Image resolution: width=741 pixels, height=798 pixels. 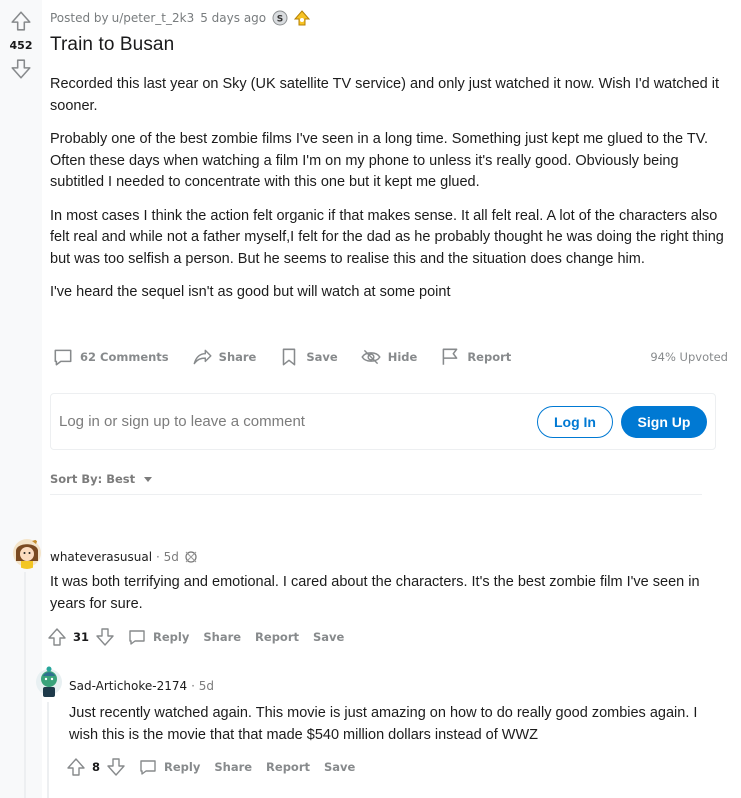 I want to click on comment-author-row: whateverasusual · 5d, so click(x=124, y=557).